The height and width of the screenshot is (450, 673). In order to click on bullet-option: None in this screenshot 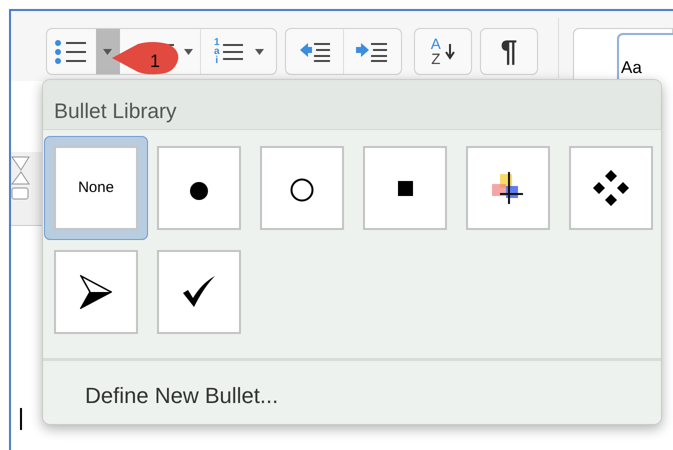, I will do `click(96, 188)`.